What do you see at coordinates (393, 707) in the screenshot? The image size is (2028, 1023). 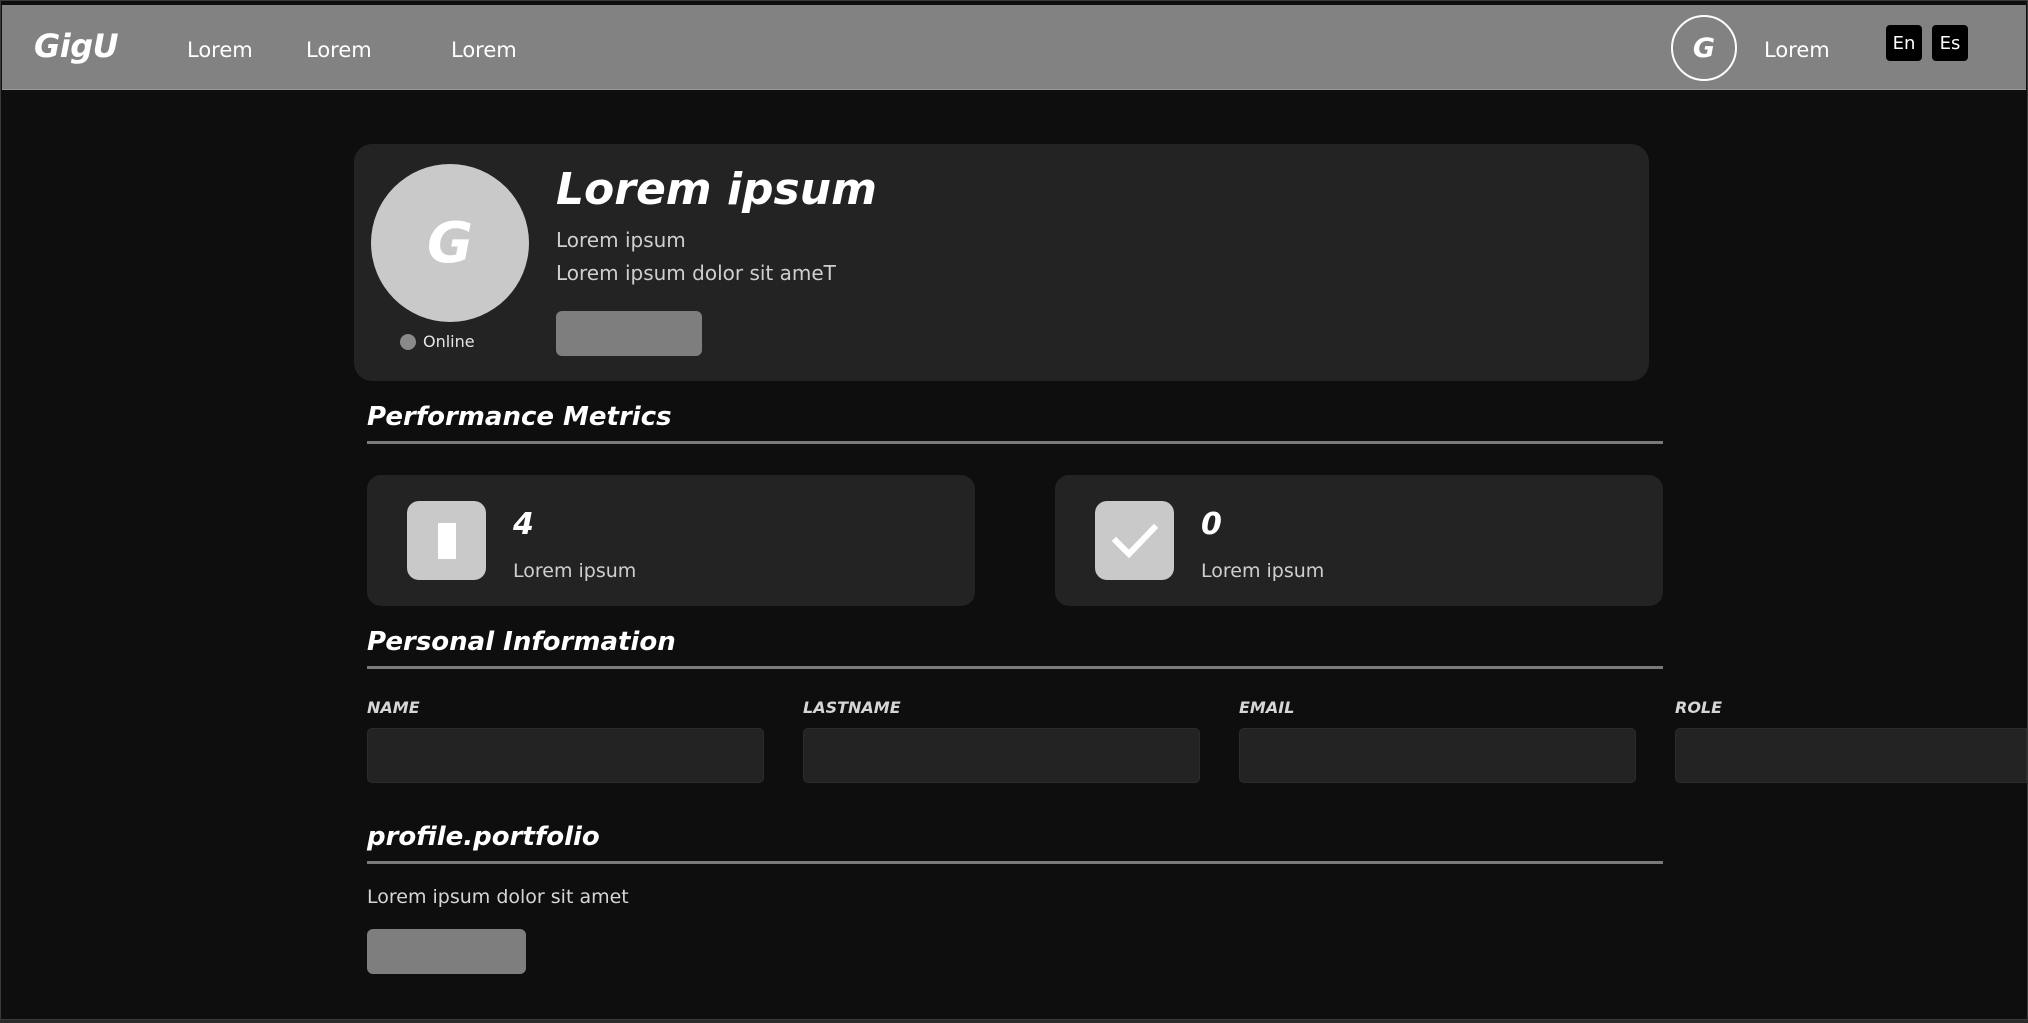 I see `name-field-label: NAME` at bounding box center [393, 707].